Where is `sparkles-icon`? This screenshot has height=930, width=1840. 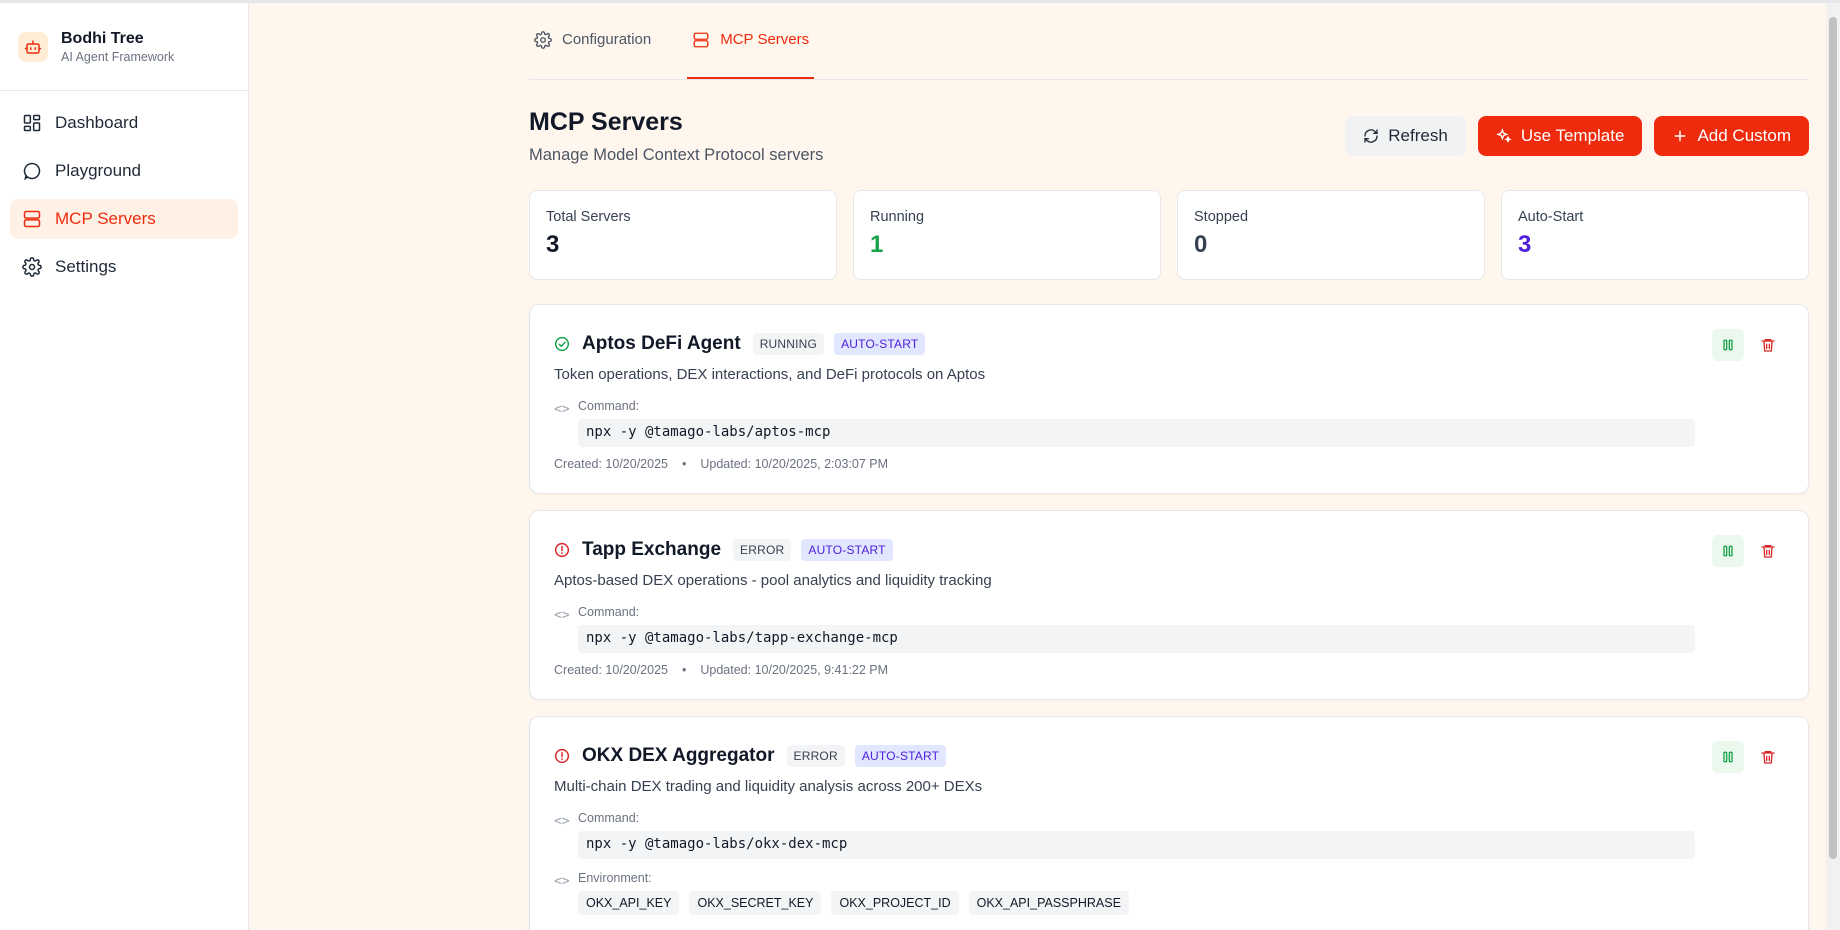 sparkles-icon is located at coordinates (1503, 136).